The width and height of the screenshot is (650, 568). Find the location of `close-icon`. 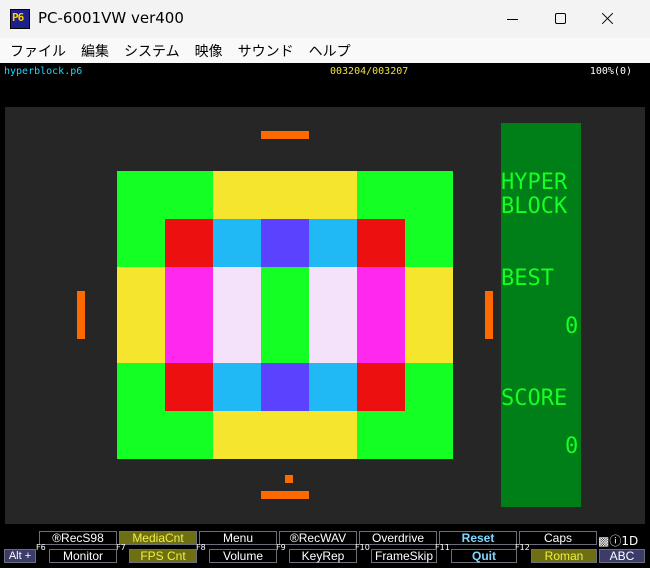

close-icon is located at coordinates (607, 18).